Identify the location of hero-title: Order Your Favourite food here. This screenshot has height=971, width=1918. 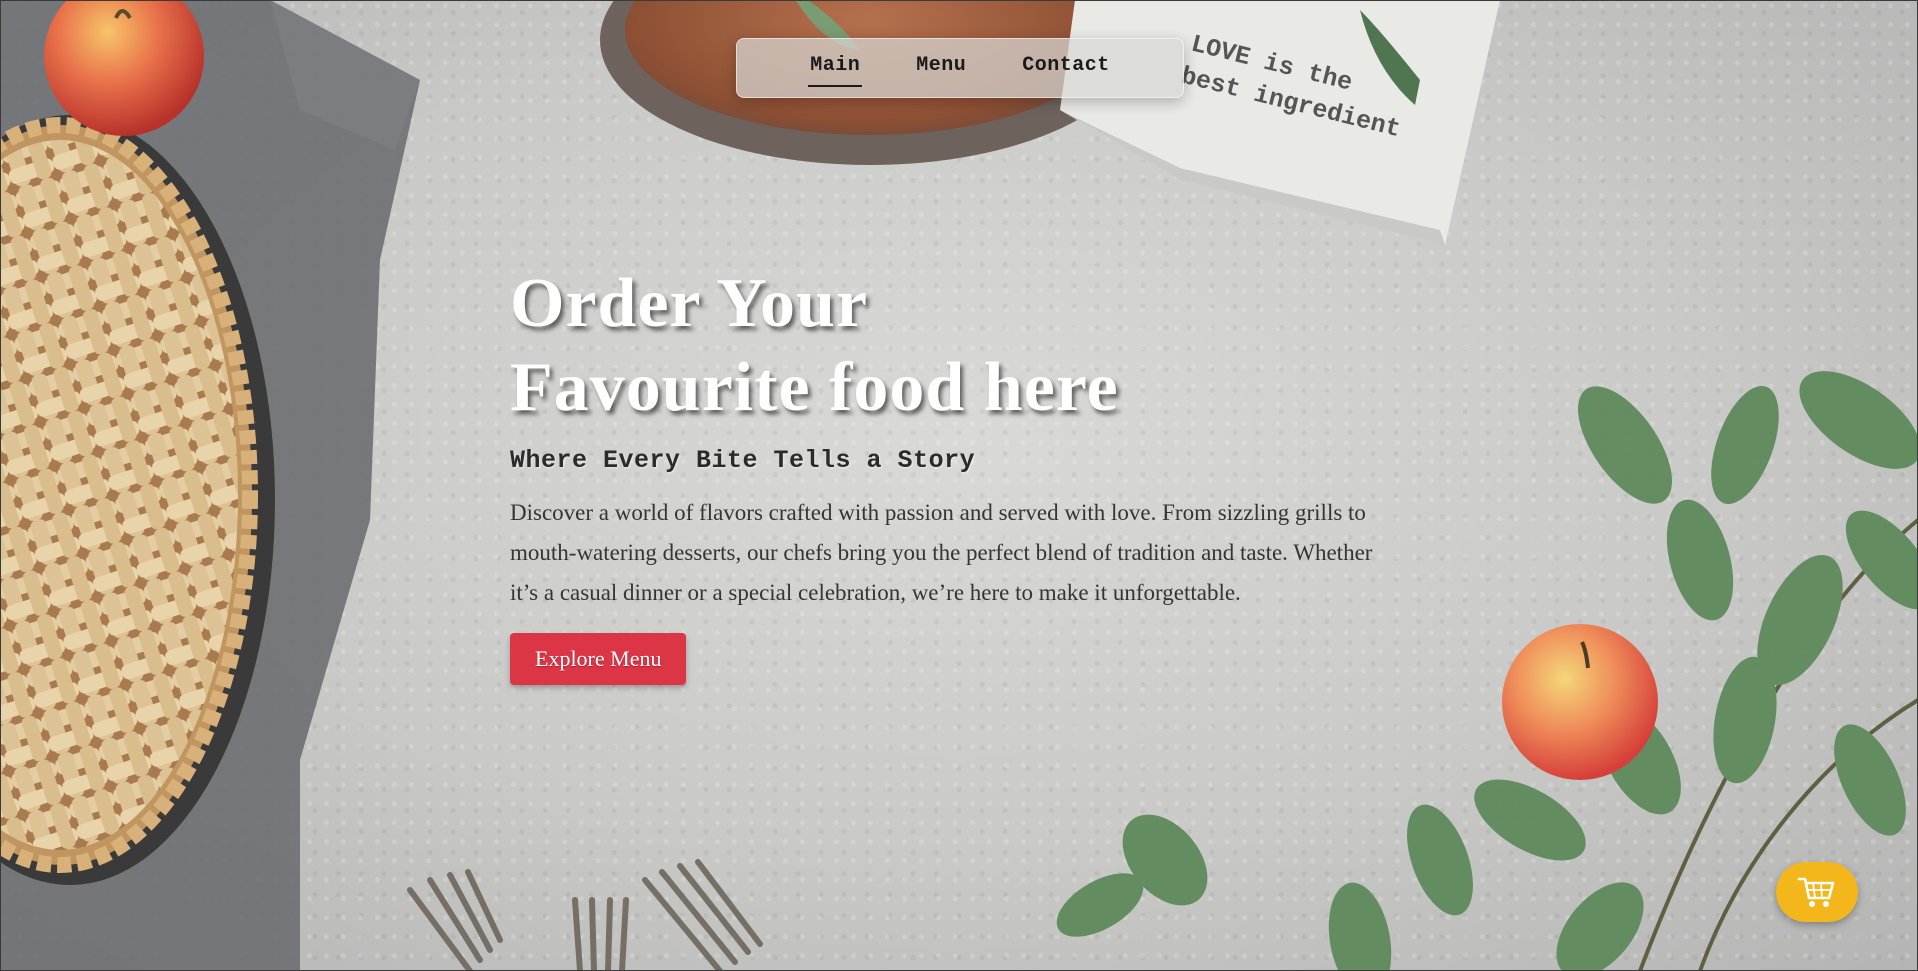
(950, 346).